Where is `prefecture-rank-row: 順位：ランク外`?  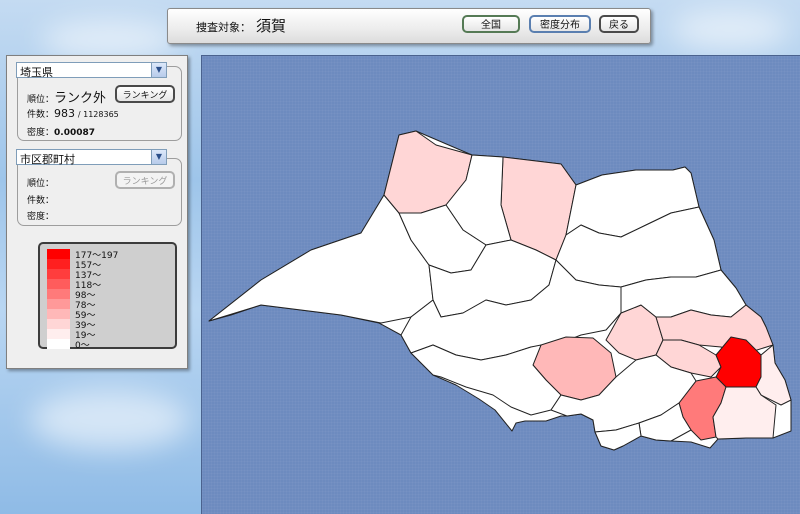
prefecture-rank-row: 順位：ランク外 is located at coordinates (66, 96).